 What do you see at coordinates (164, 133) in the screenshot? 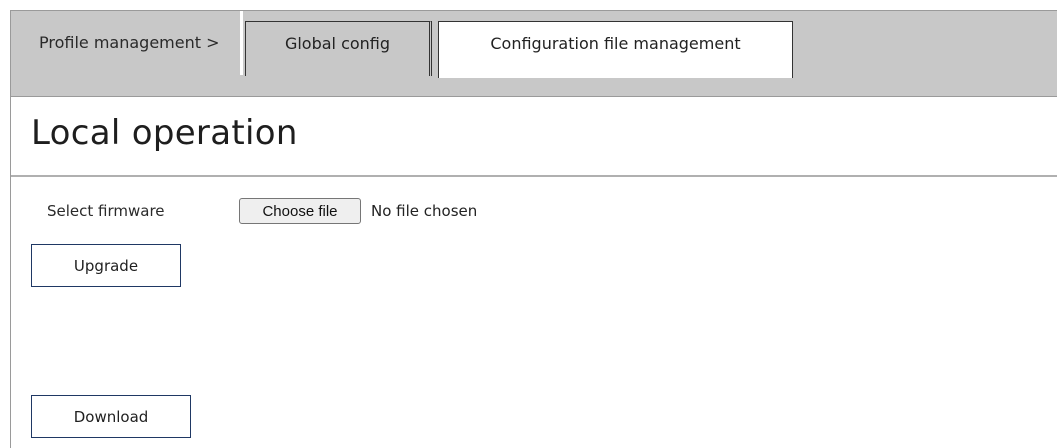
I see `page-title: Local operation` at bounding box center [164, 133].